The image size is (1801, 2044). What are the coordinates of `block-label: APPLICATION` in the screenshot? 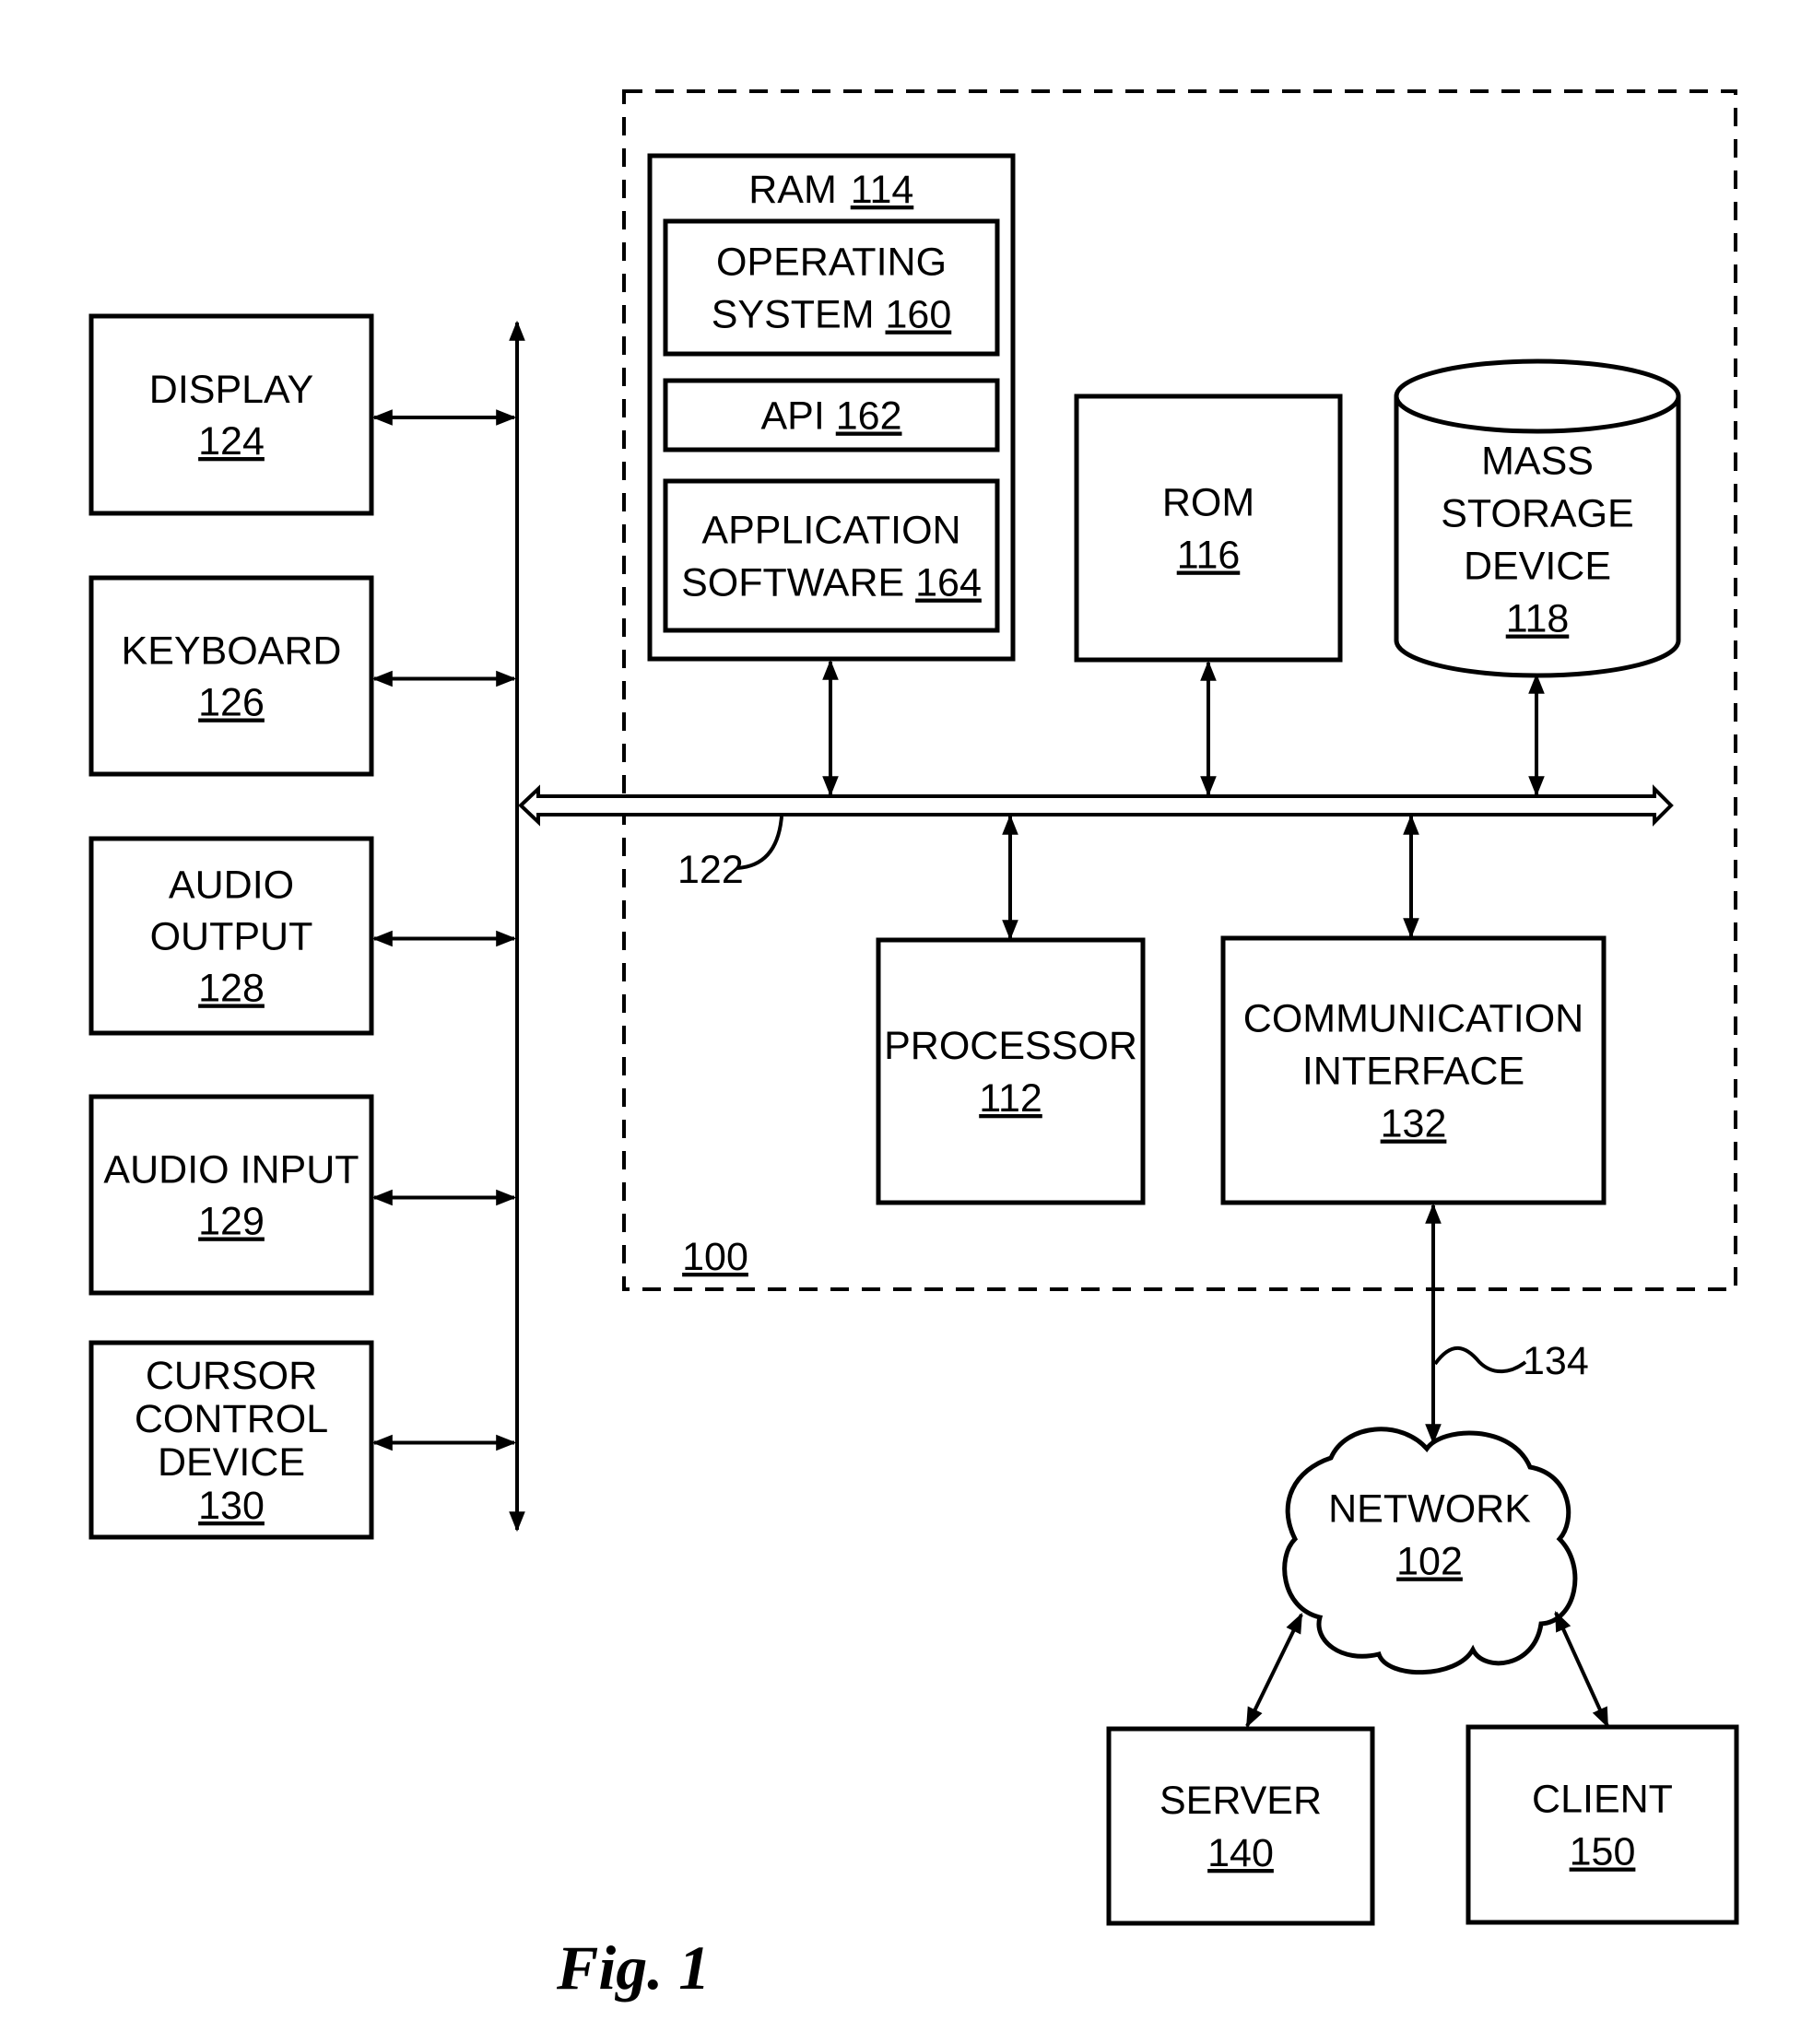 It's located at (830, 531).